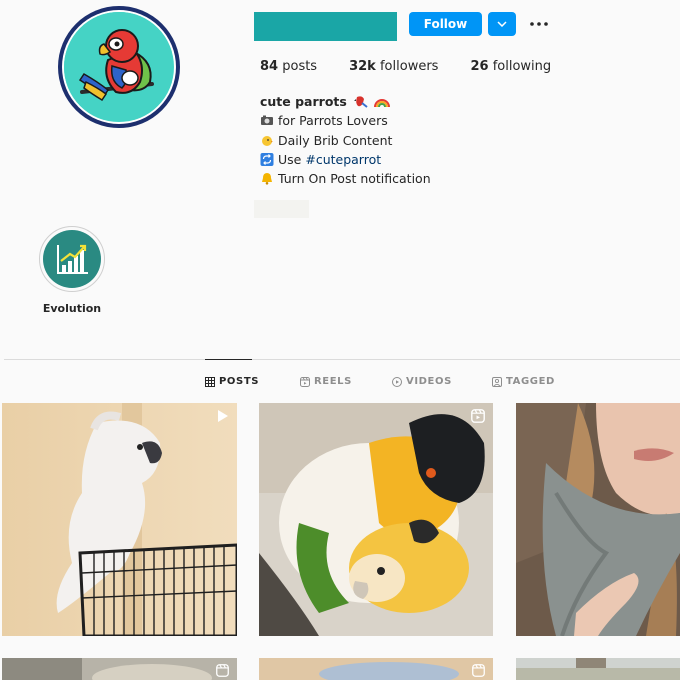 The height and width of the screenshot is (680, 680). I want to click on hashtag-link: #cuteparrot, so click(343, 159).